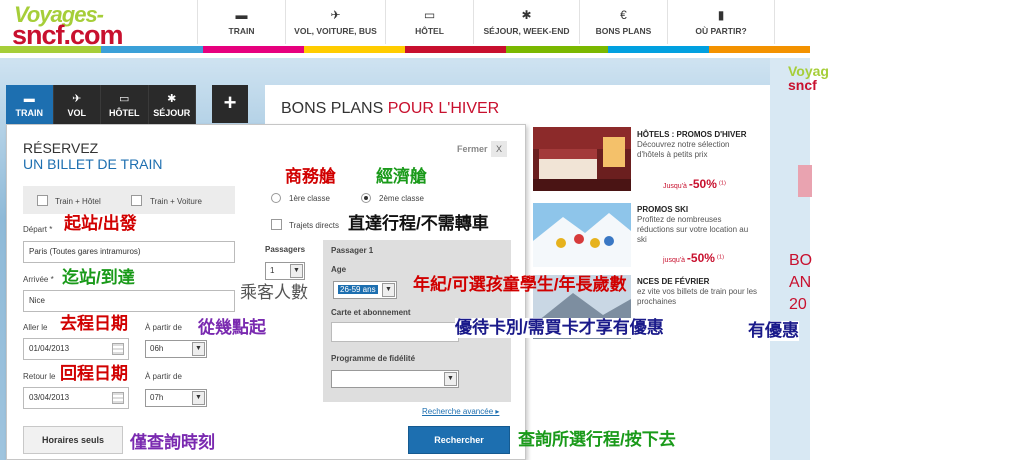 The height and width of the screenshot is (460, 1024). What do you see at coordinates (172, 105) in the screenshot?
I see `tab-sejour: ✱ SÉJOUR` at bounding box center [172, 105].